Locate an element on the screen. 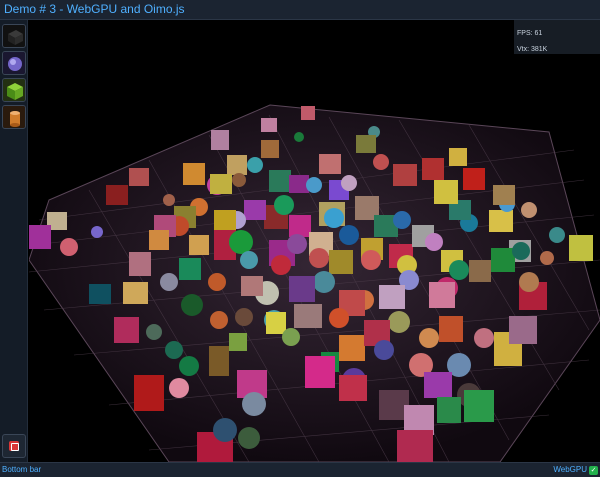  cube-green-icon is located at coordinates (14, 90).